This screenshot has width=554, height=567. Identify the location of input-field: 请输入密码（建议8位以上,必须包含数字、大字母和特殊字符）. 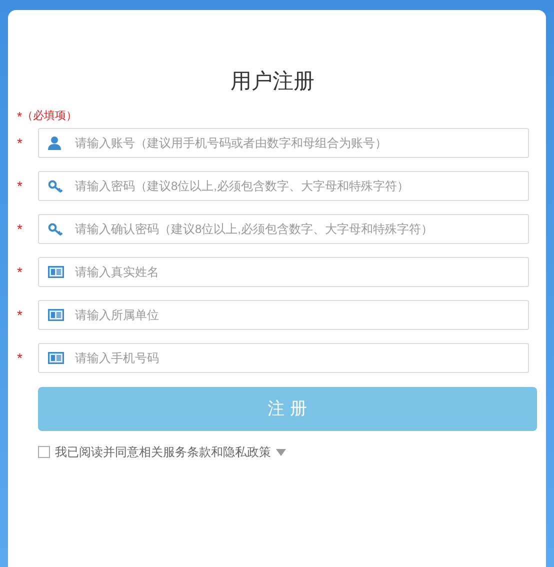
(283, 186).